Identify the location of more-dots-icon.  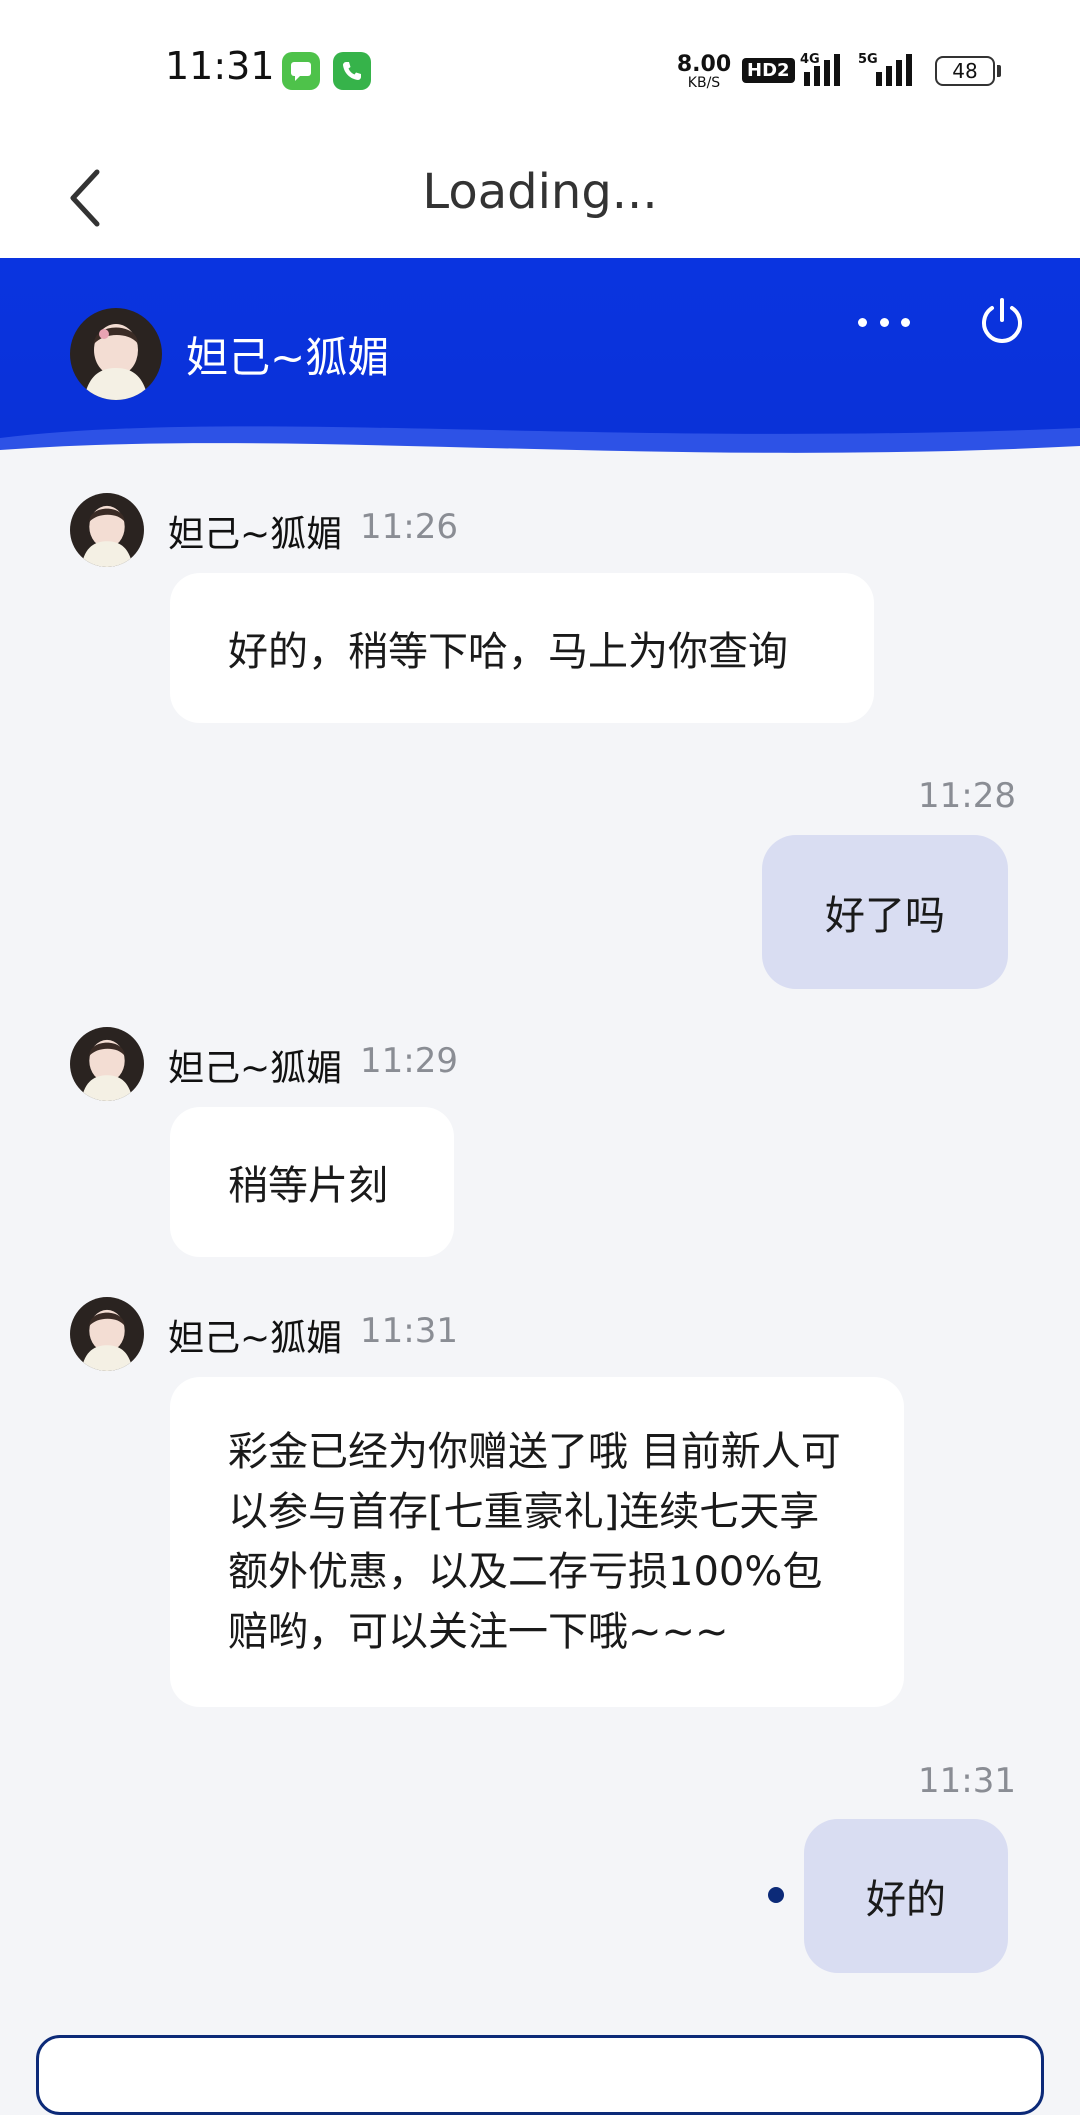
(884, 322).